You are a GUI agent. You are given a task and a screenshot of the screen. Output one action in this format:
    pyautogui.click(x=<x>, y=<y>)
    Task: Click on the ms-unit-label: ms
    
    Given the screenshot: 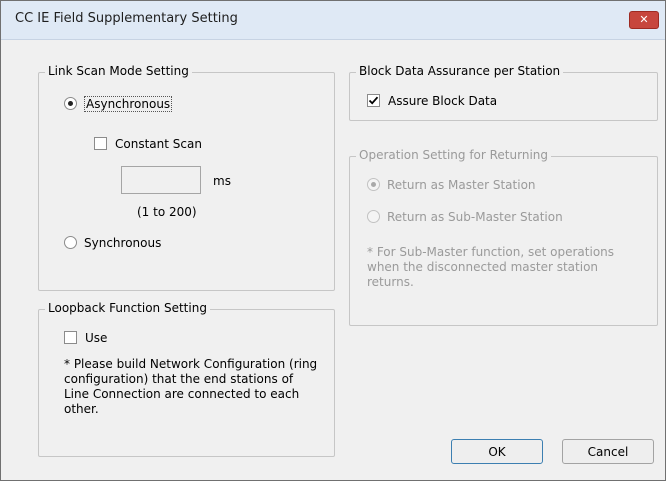 What is the action you would take?
    pyautogui.click(x=222, y=181)
    